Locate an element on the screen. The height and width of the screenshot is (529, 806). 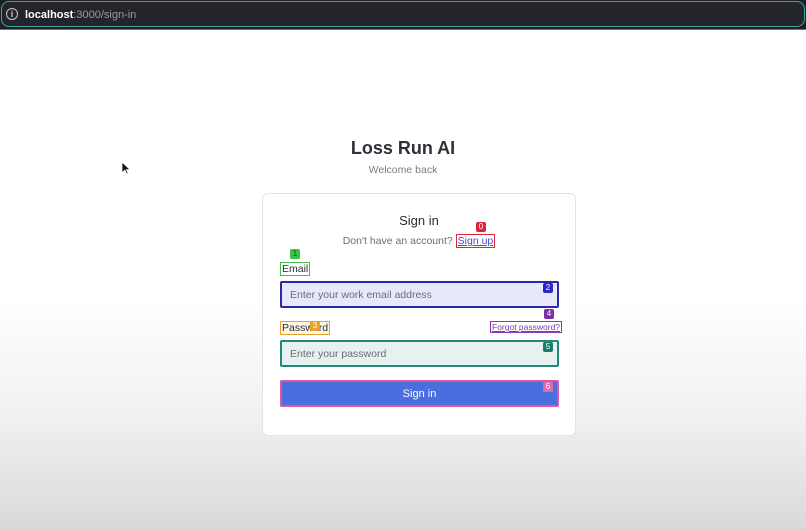
browser-toolbar: i localhost:3000/sign-in is located at coordinates (403, 15).